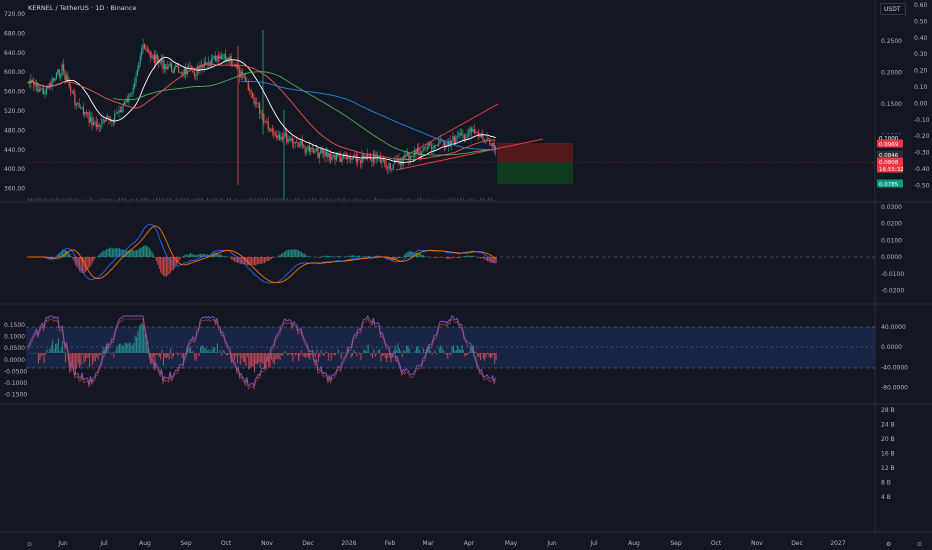 Image resolution: width=932 pixels, height=550 pixels. I want to click on currency-button: USDT, so click(893, 9).